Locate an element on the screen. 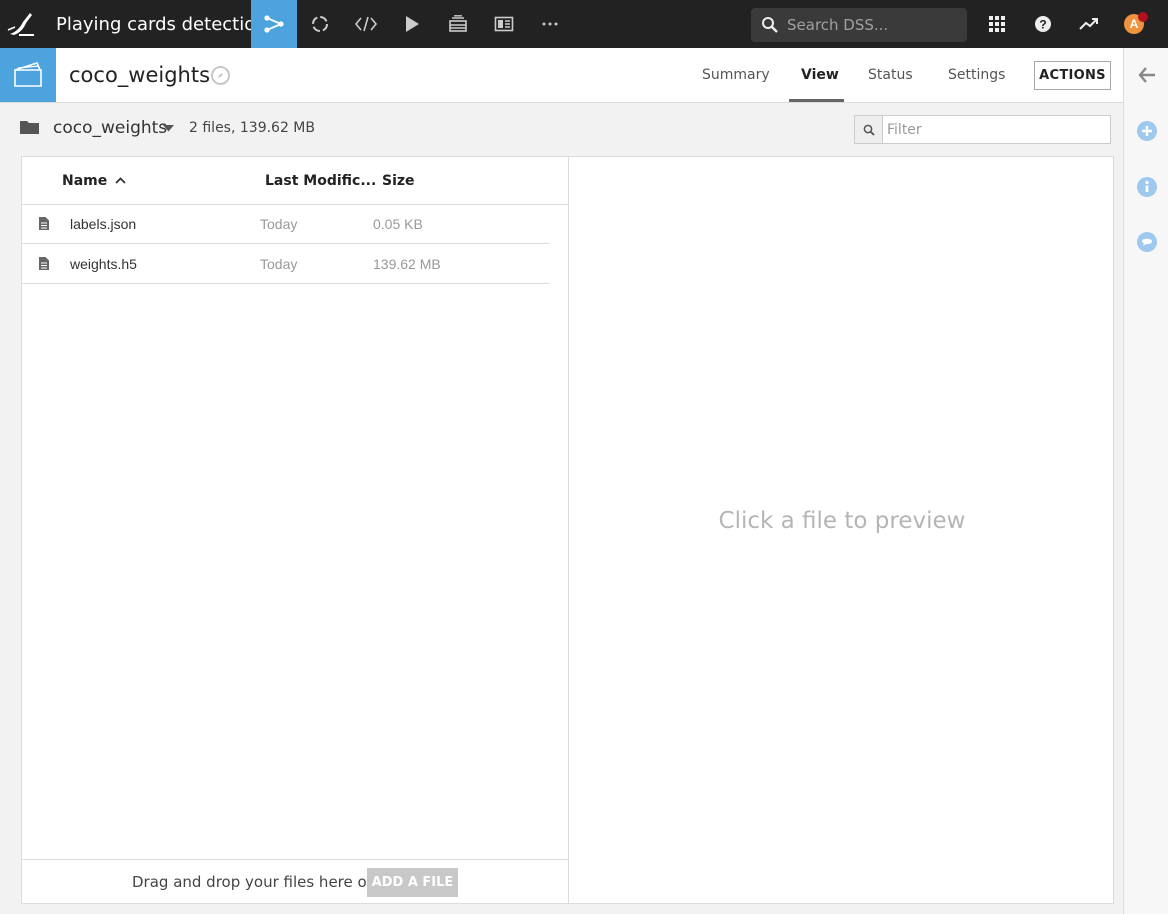 Image resolution: width=1168 pixels, height=914 pixels. more-icon is located at coordinates (550, 24).